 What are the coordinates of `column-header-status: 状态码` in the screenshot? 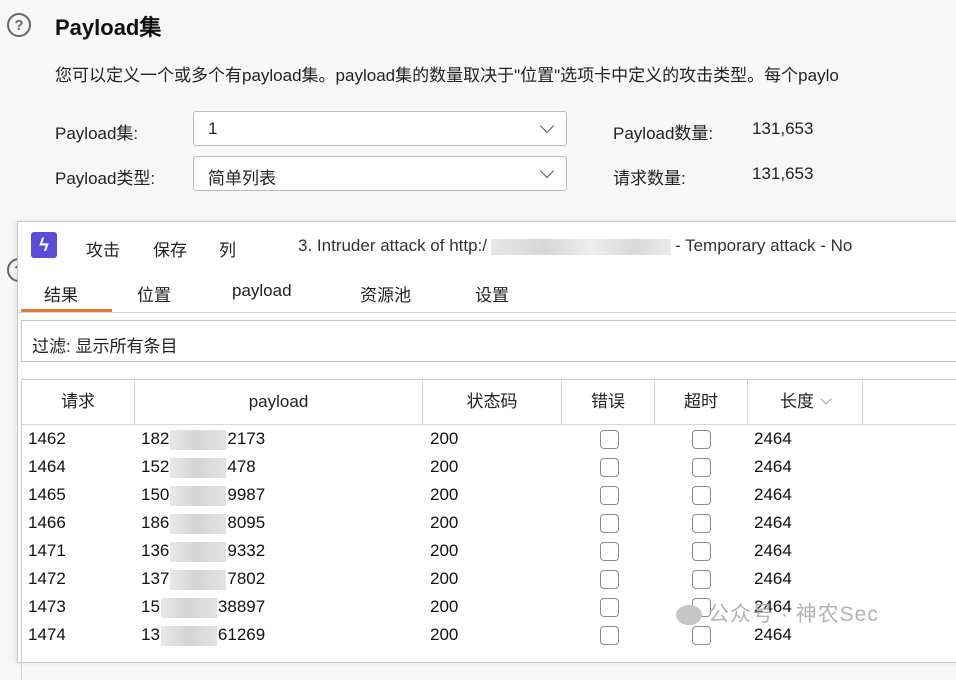 It's located at (492, 402).